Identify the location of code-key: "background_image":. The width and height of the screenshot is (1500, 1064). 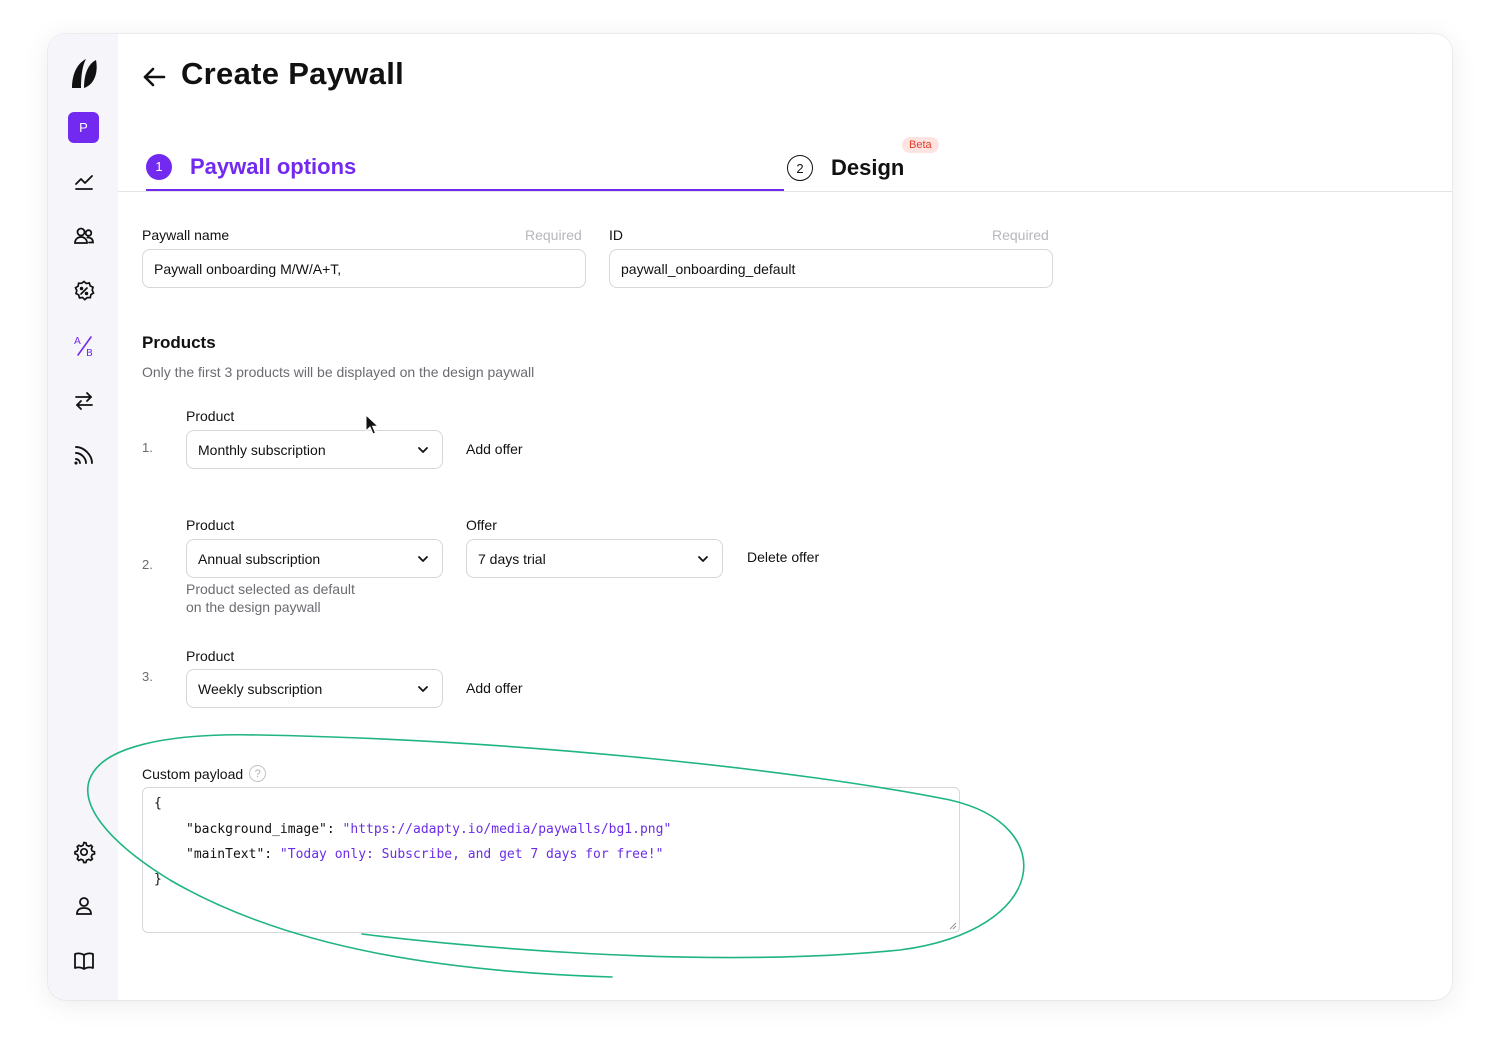
(264, 829).